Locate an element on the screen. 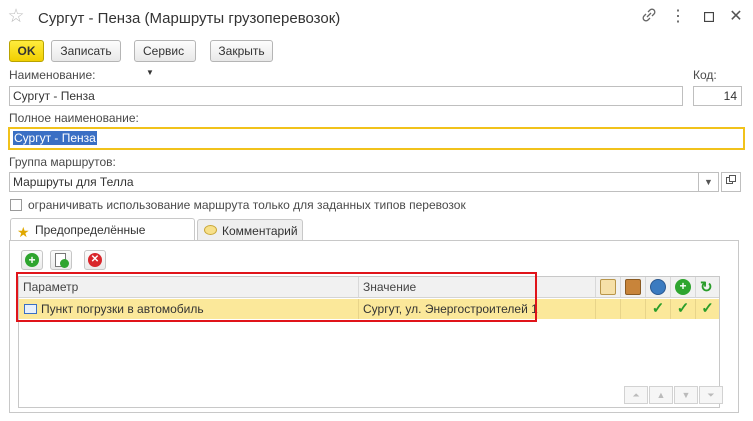  refresh-icon: ↻ is located at coordinates (706, 287).